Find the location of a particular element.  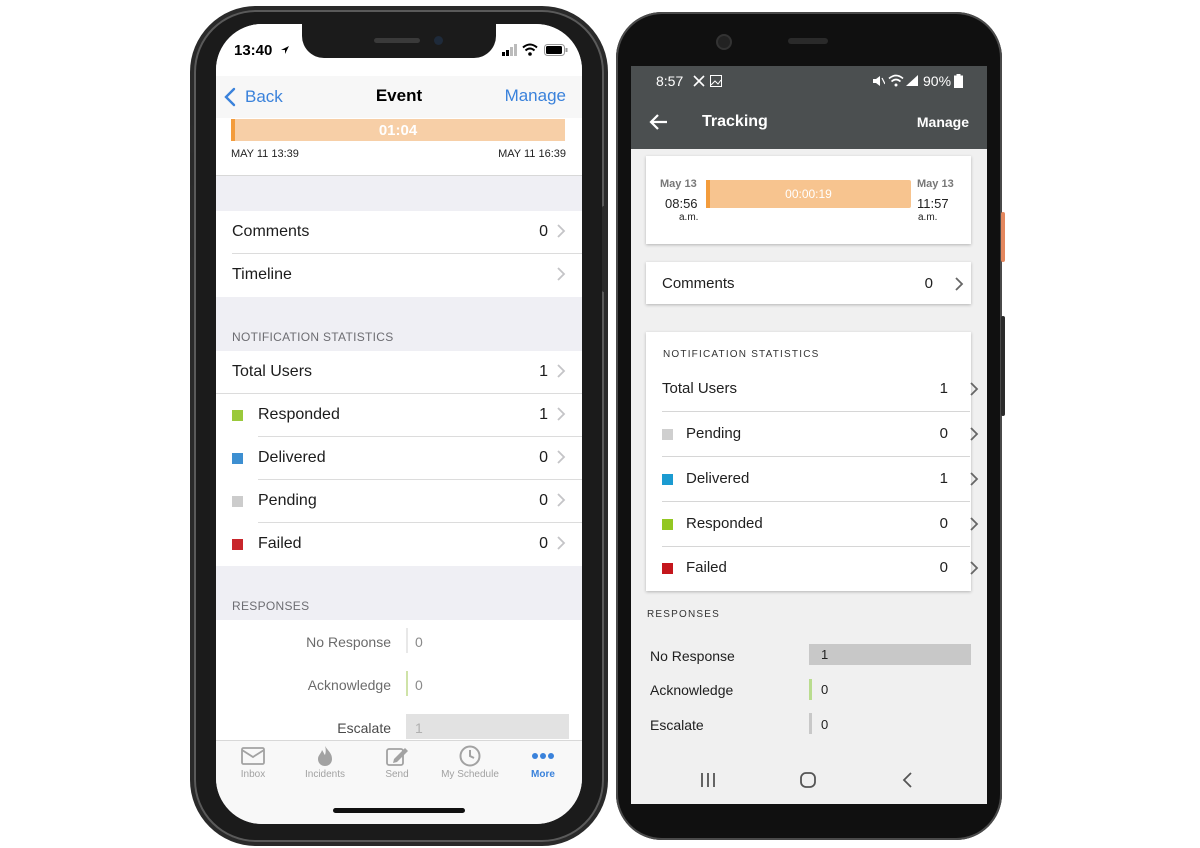

responded-color-swatch is located at coordinates (237, 415).